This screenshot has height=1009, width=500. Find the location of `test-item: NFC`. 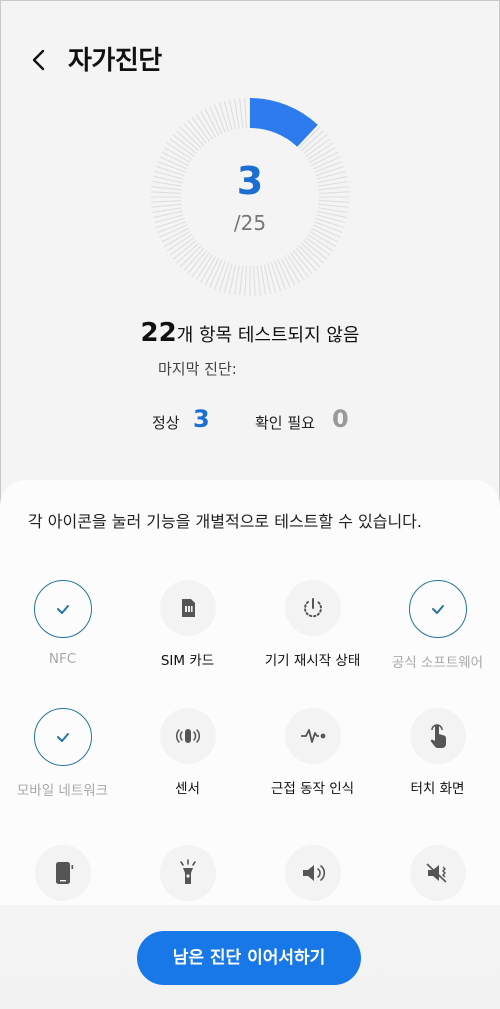

test-item: NFC is located at coordinates (62, 623).